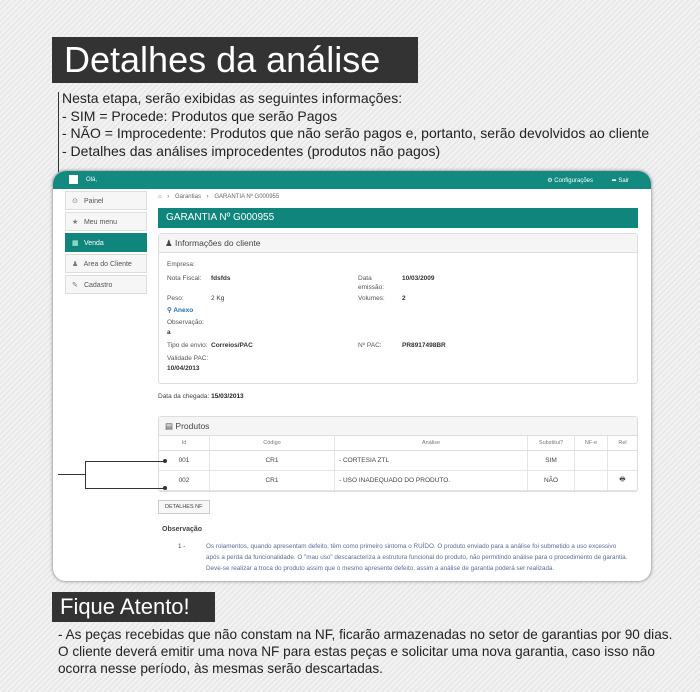 This screenshot has width=700, height=692. What do you see at coordinates (192, 426) in the screenshot?
I see `panel-title: Produtos` at bounding box center [192, 426].